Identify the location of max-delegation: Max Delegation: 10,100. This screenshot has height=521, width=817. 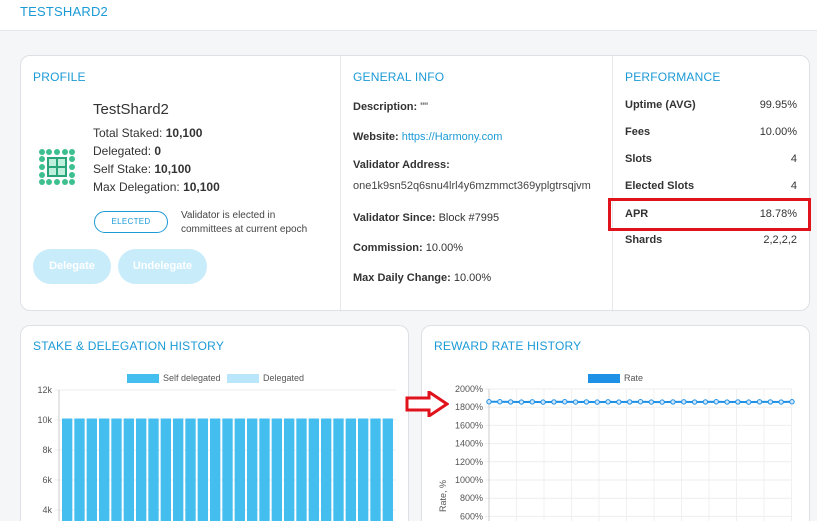
(156, 187).